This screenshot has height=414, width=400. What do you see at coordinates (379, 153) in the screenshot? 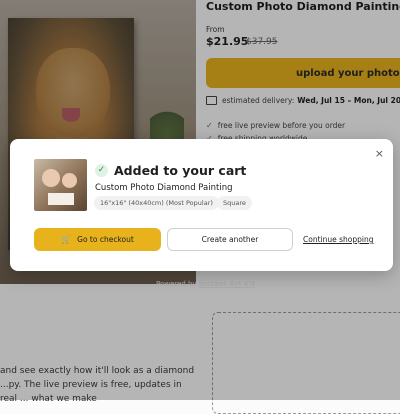
I see `close-icon: ×` at bounding box center [379, 153].